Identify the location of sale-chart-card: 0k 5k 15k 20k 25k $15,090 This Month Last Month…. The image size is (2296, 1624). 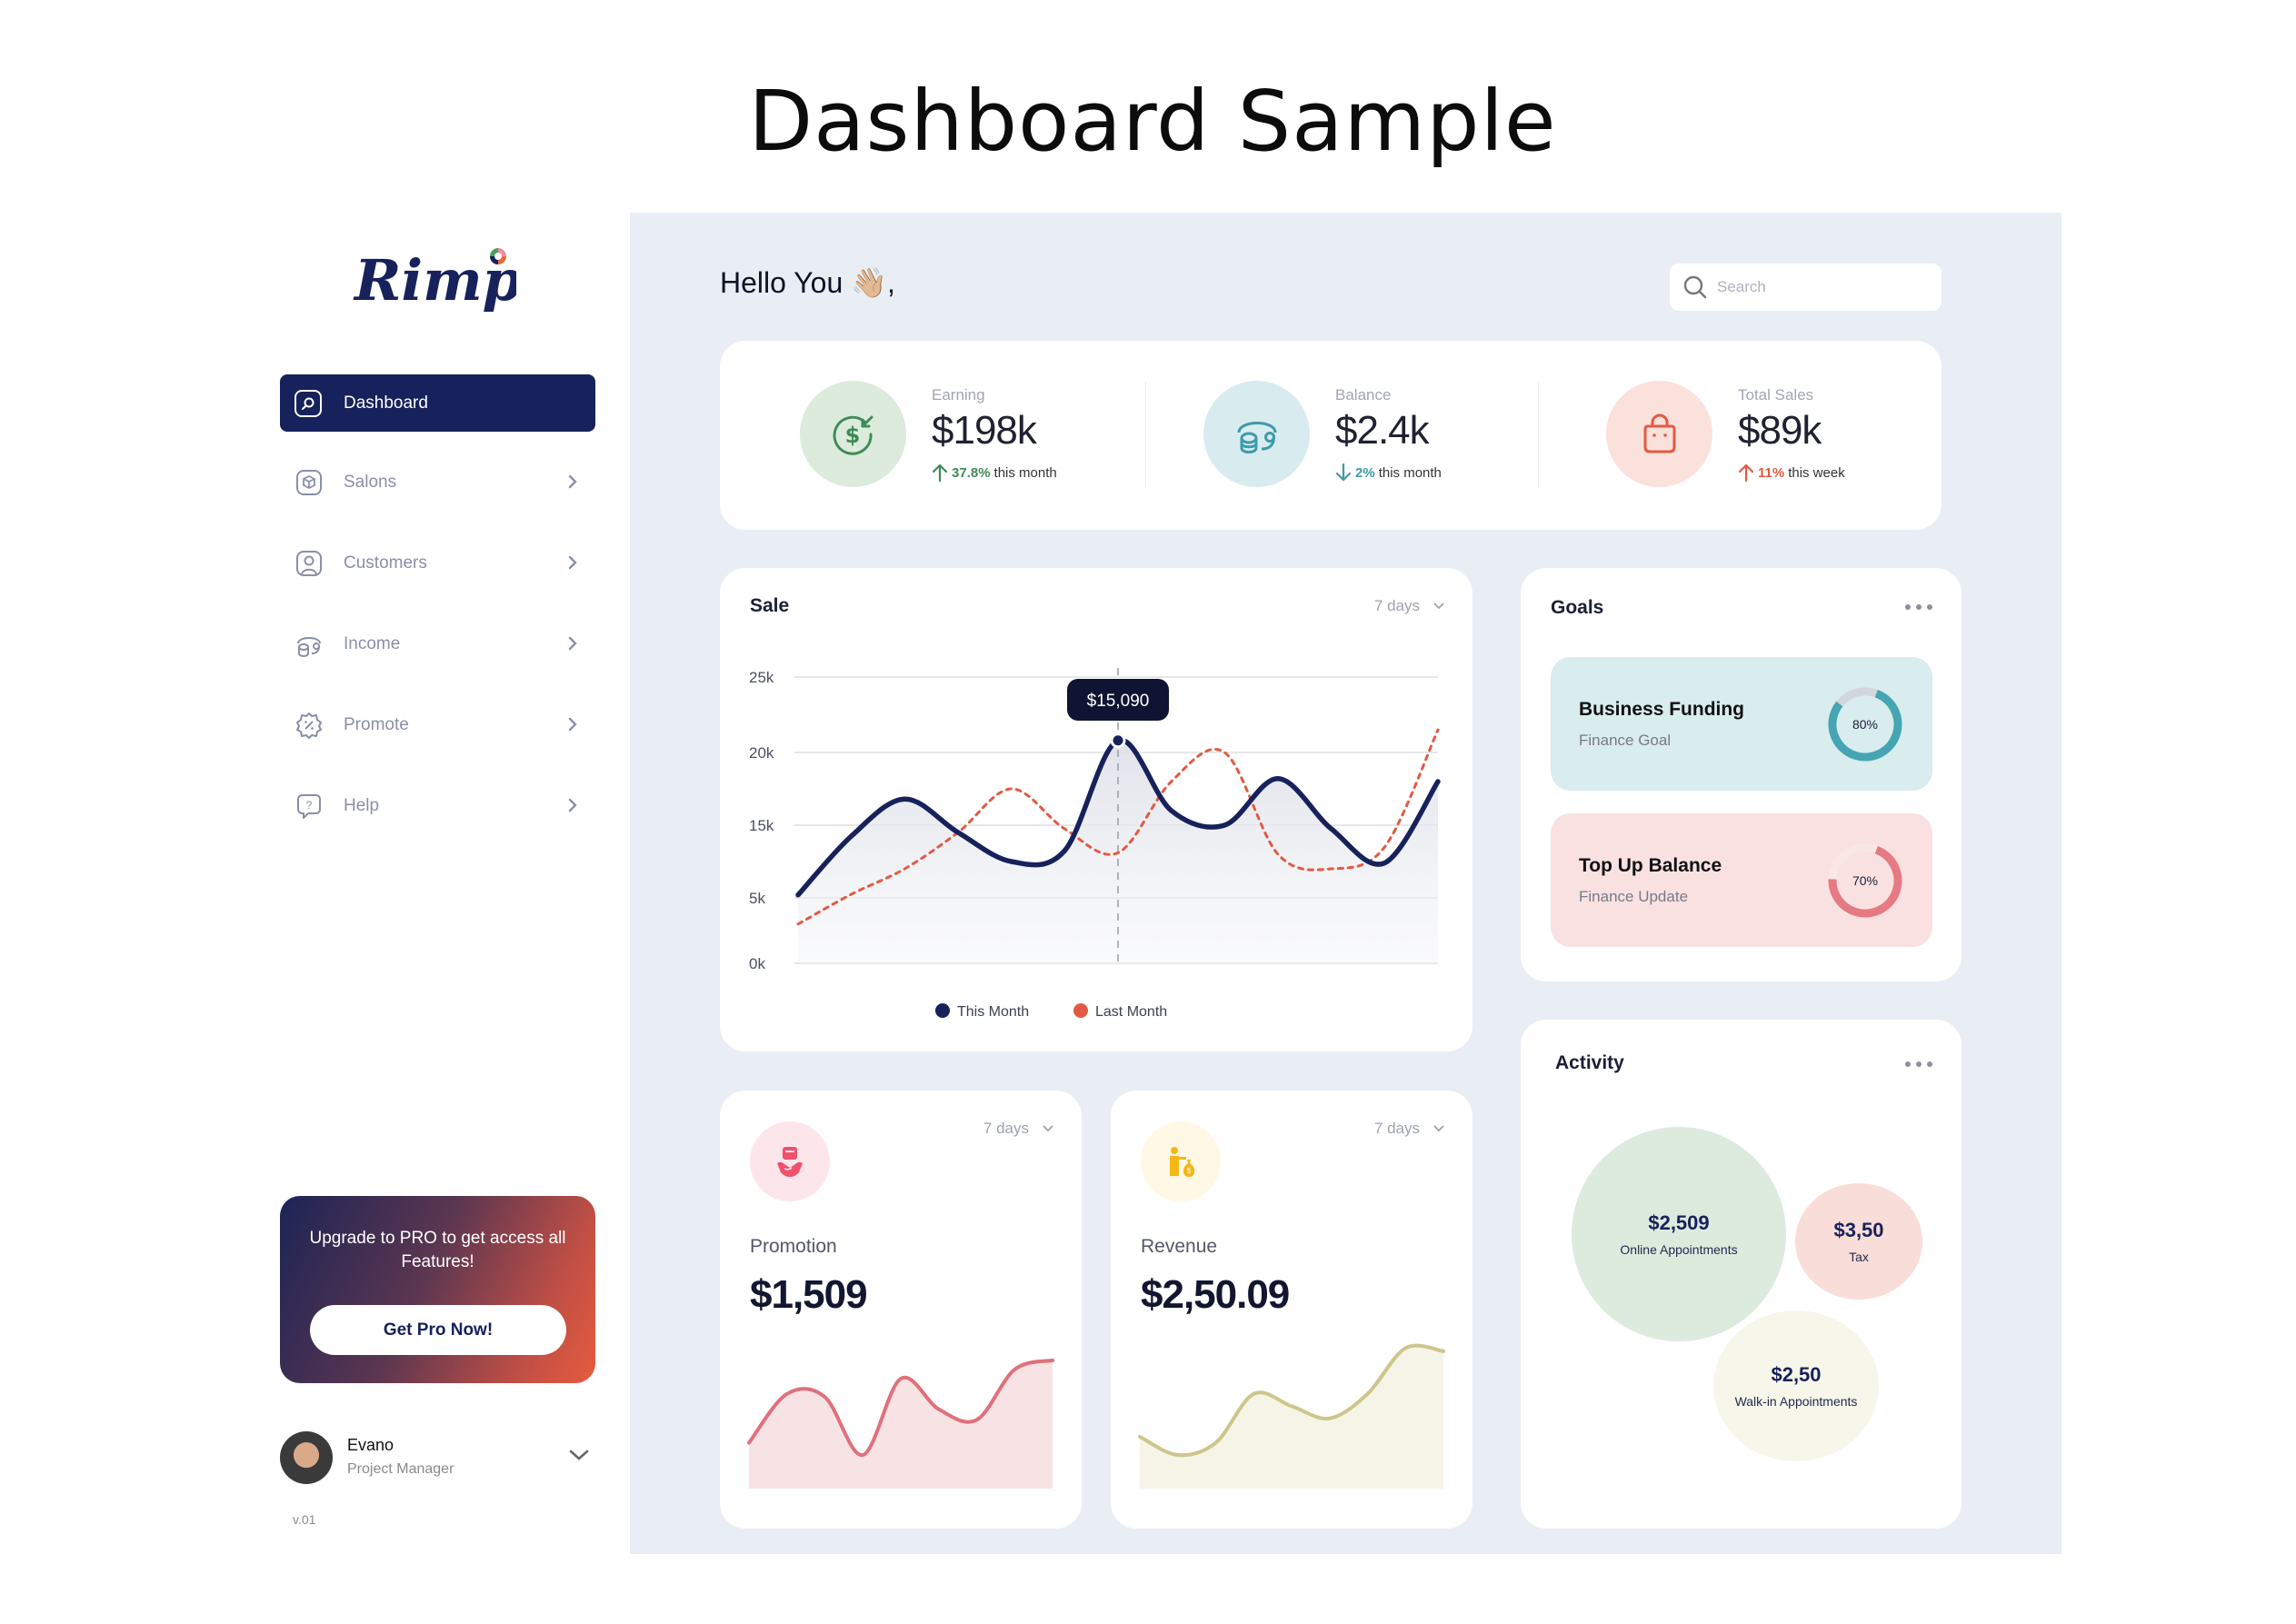
(1096, 809).